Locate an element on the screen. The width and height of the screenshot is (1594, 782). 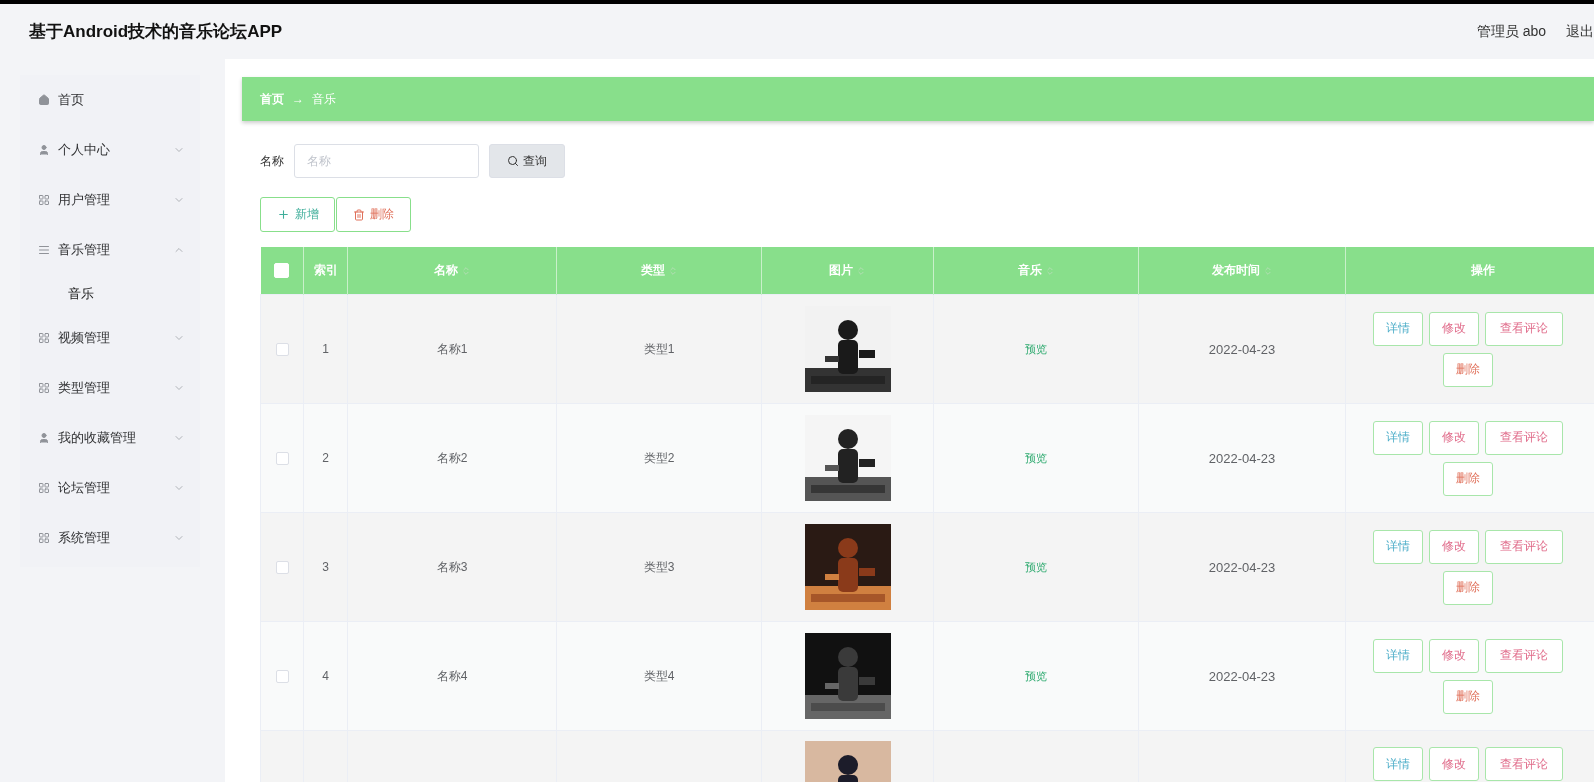
menu-item: 视频管理 is located at coordinates (110, 338).